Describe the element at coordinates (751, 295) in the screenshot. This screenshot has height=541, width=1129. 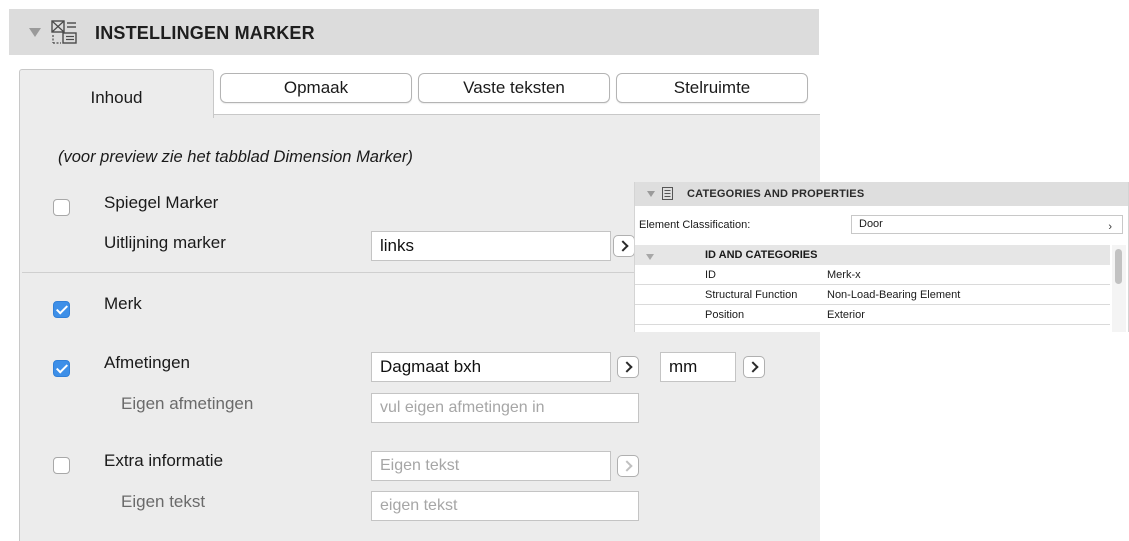
I see `property-name: Structural Function` at that location.